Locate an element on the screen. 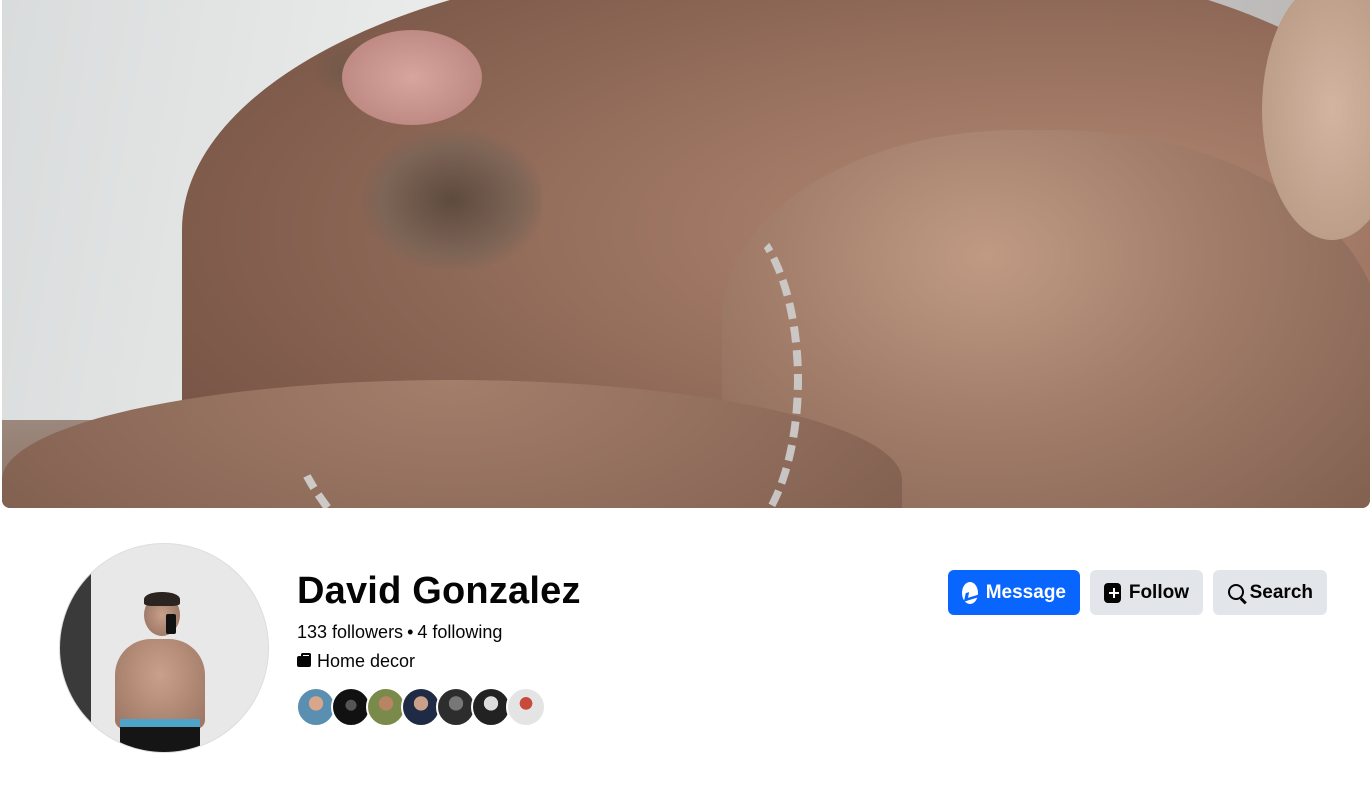  search-label: Search is located at coordinates (1281, 592).